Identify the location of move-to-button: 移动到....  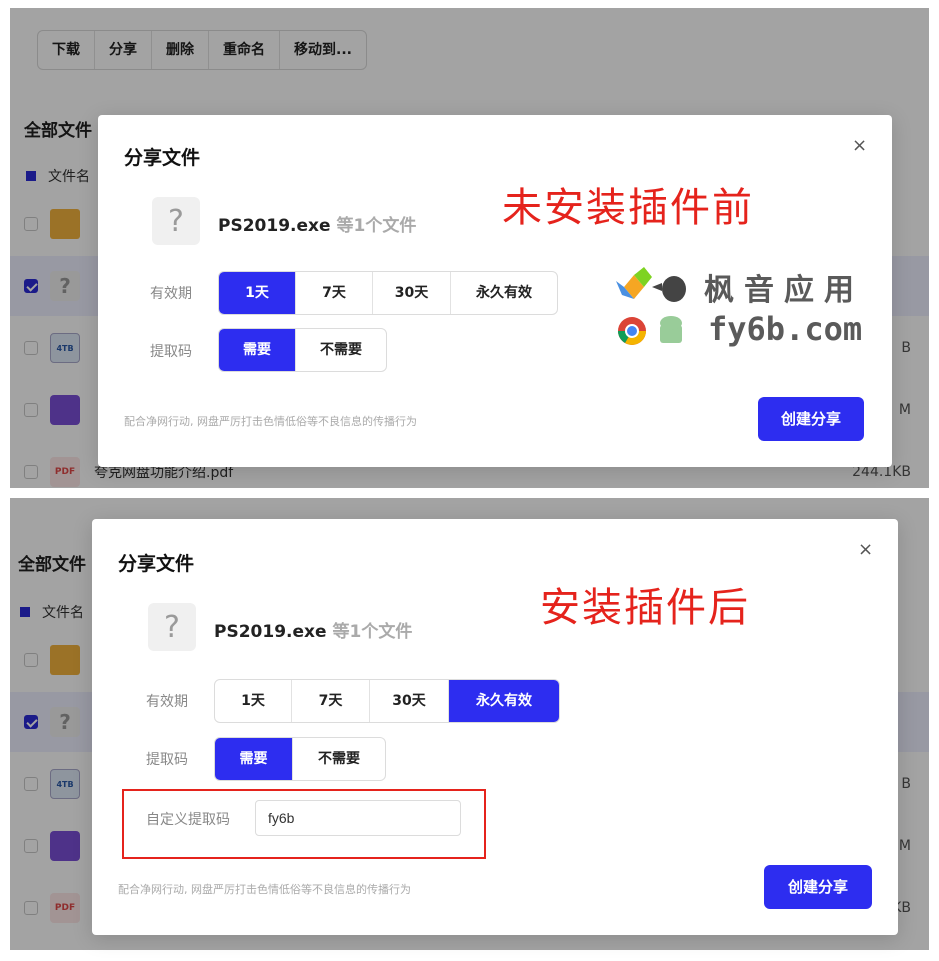
(323, 50).